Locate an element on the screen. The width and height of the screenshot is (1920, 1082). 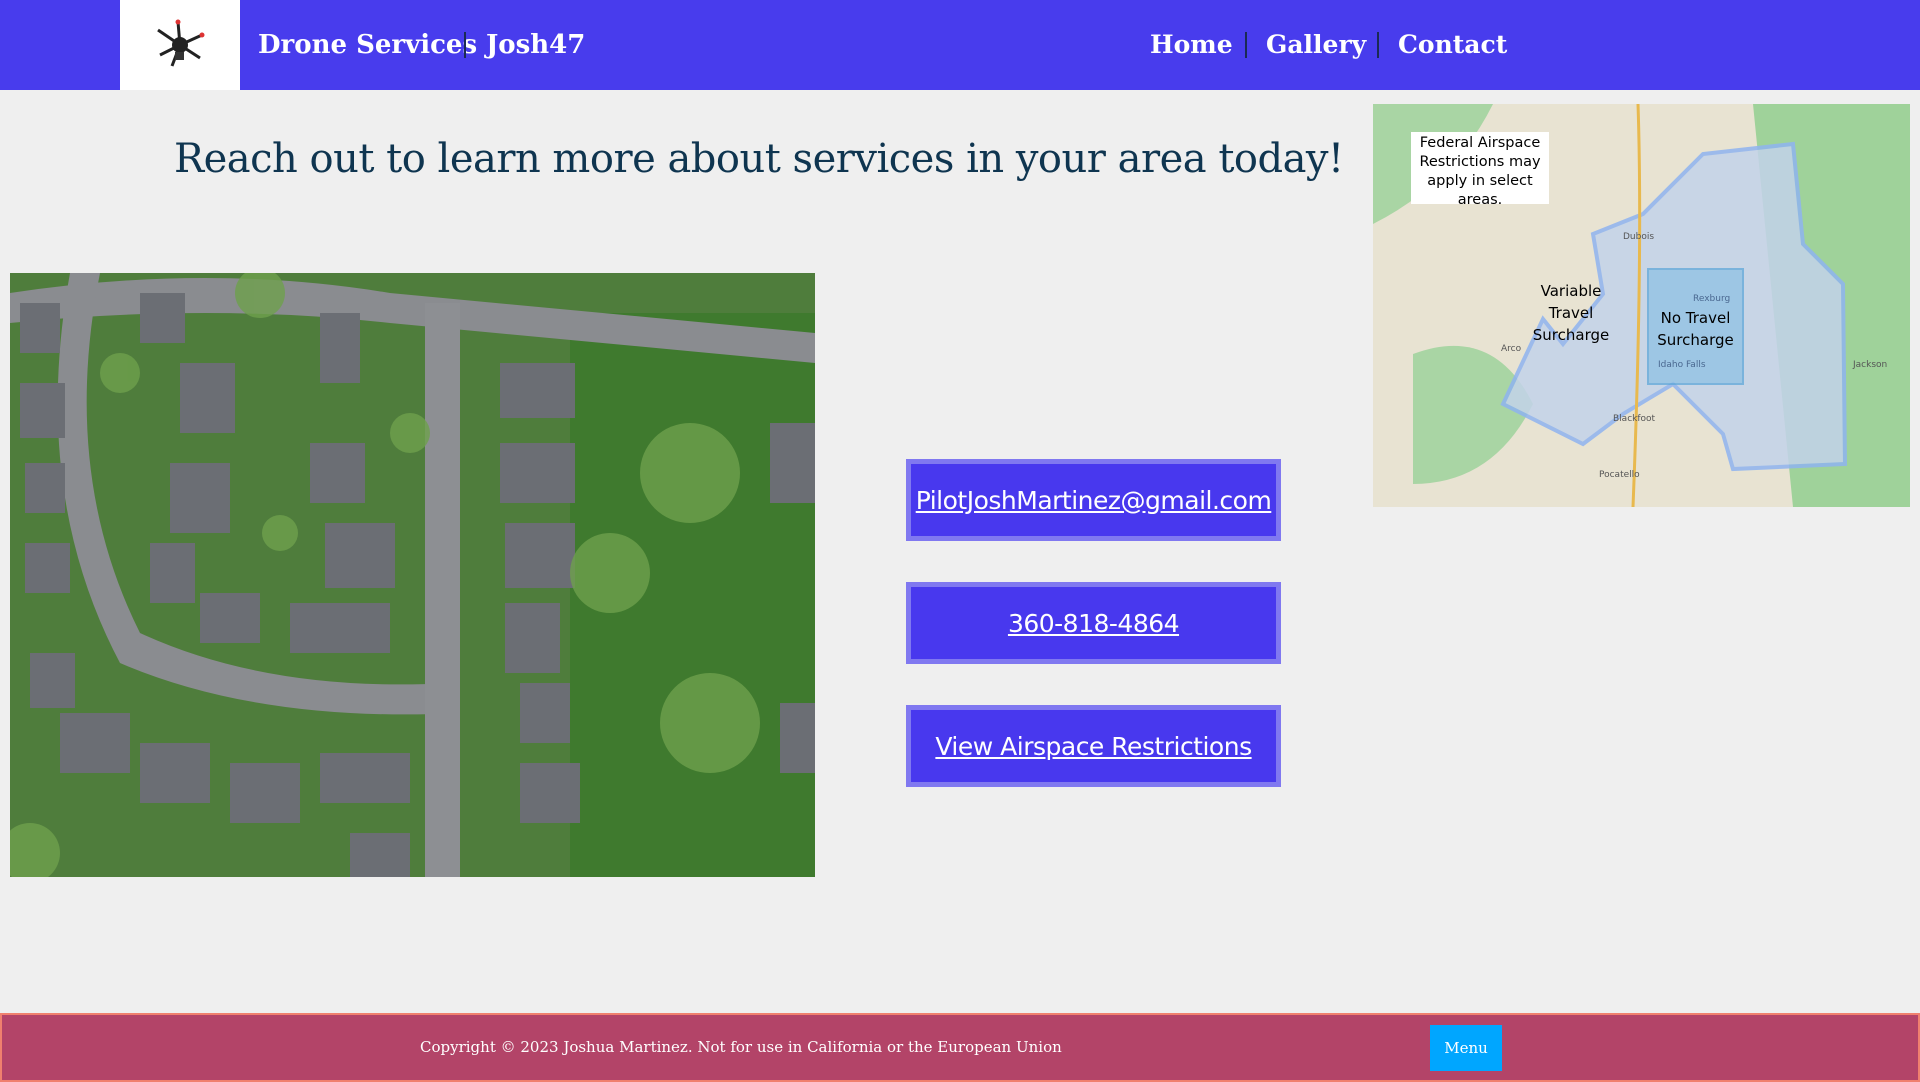
brand-title: Drone Services is located at coordinates (367, 45).